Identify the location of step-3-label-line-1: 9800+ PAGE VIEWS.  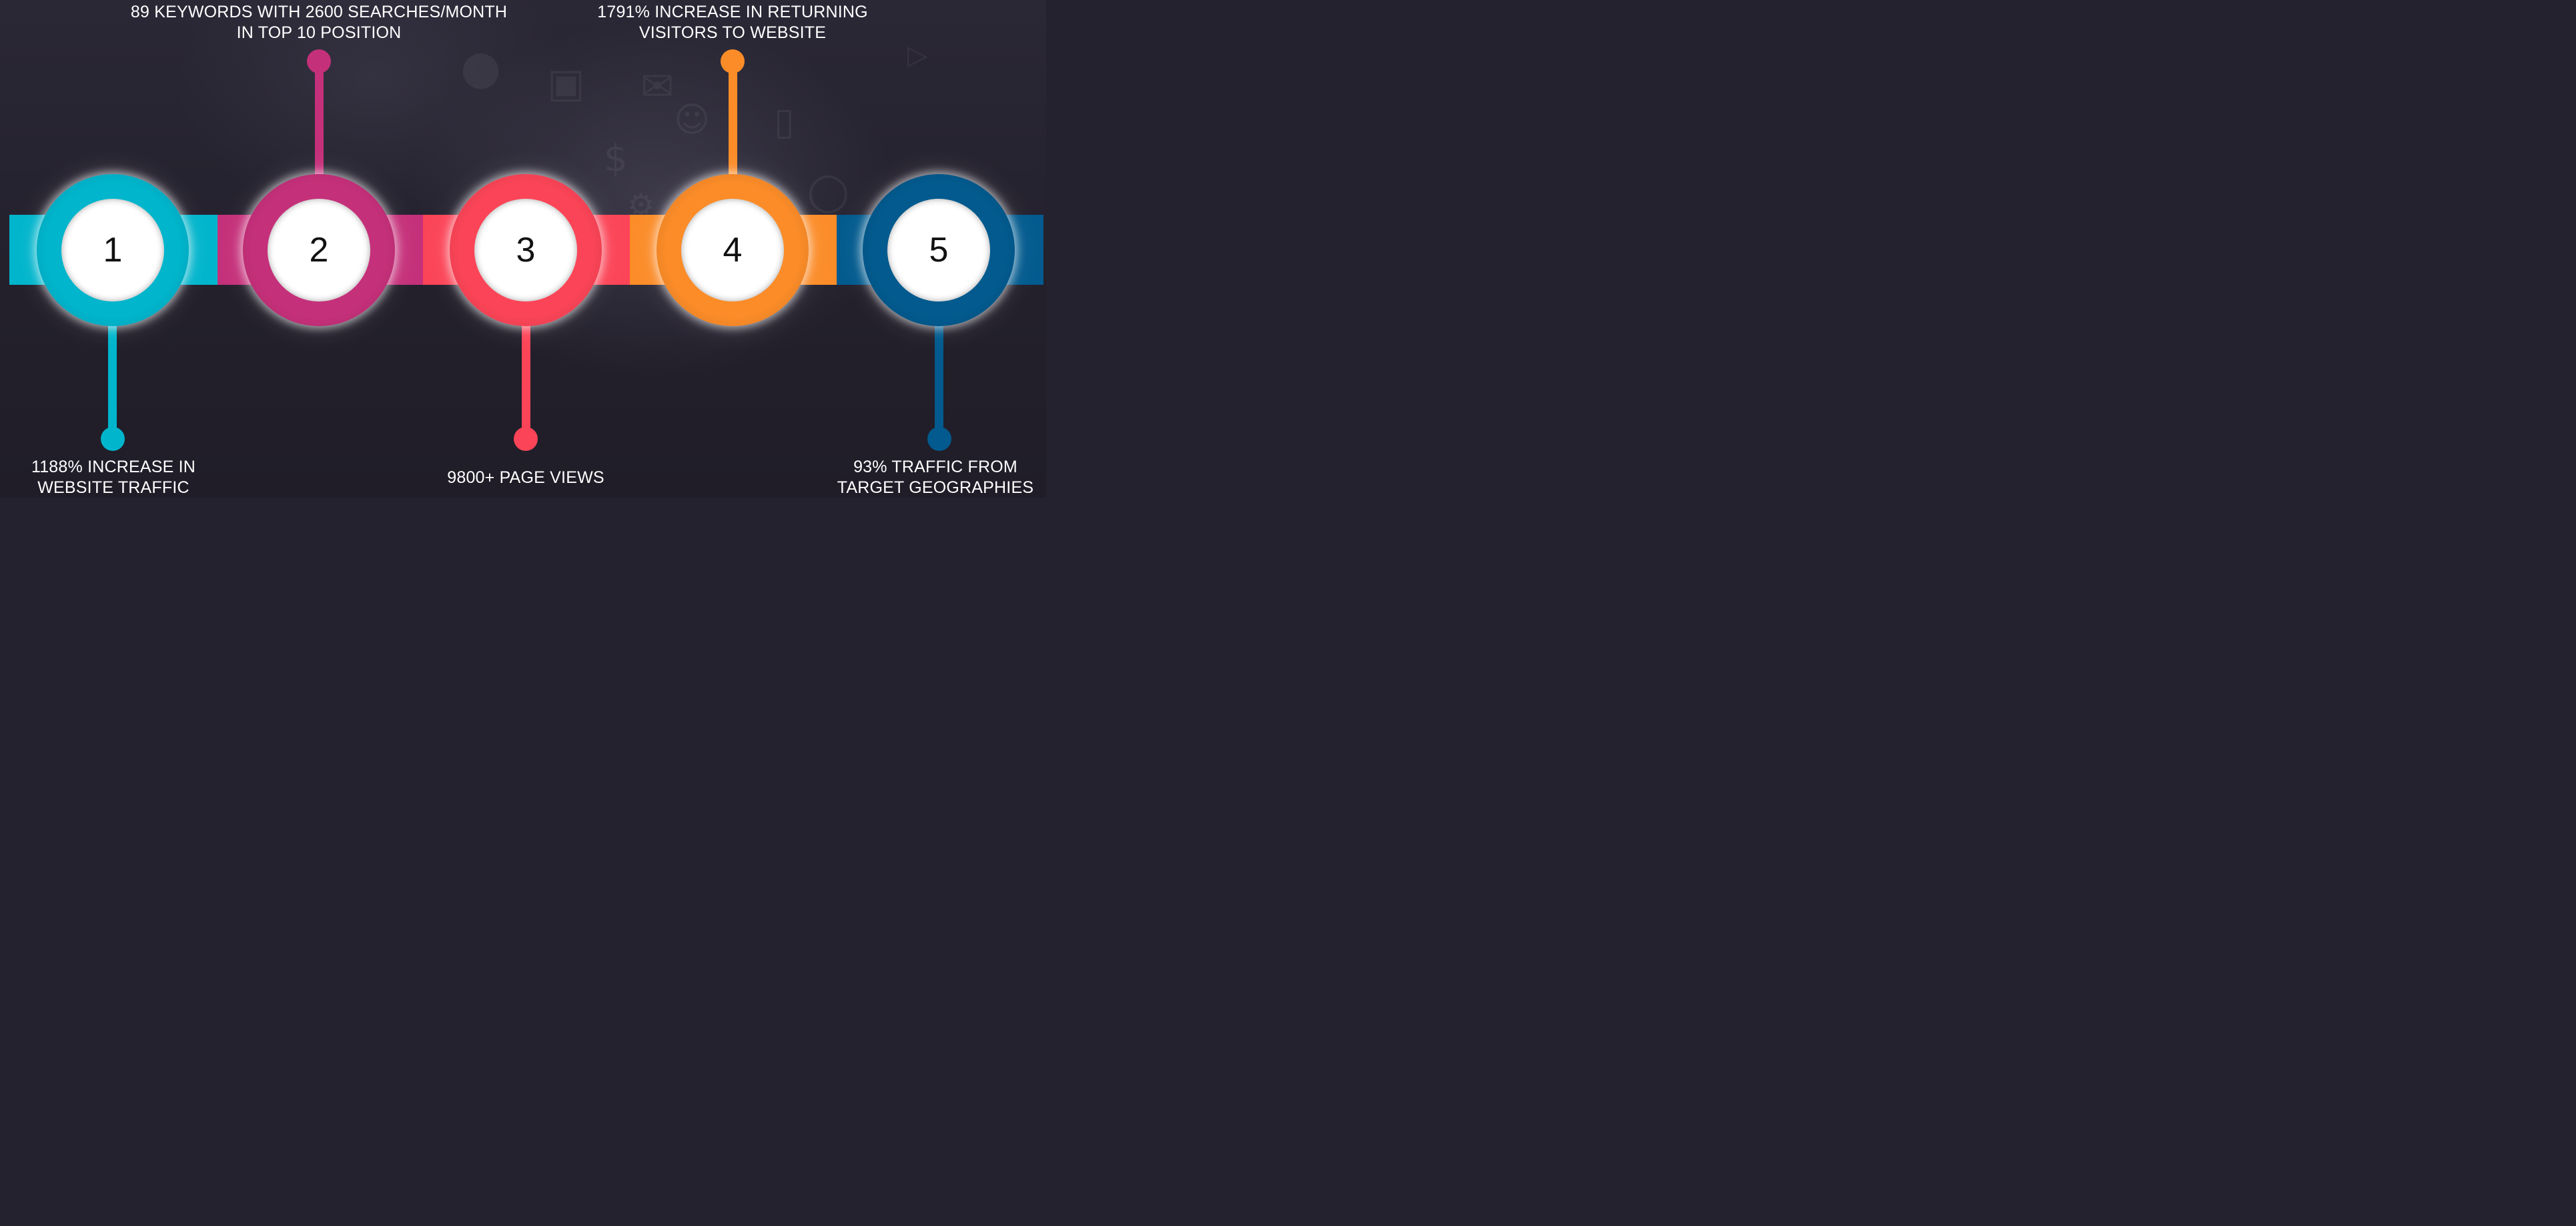
(525, 477).